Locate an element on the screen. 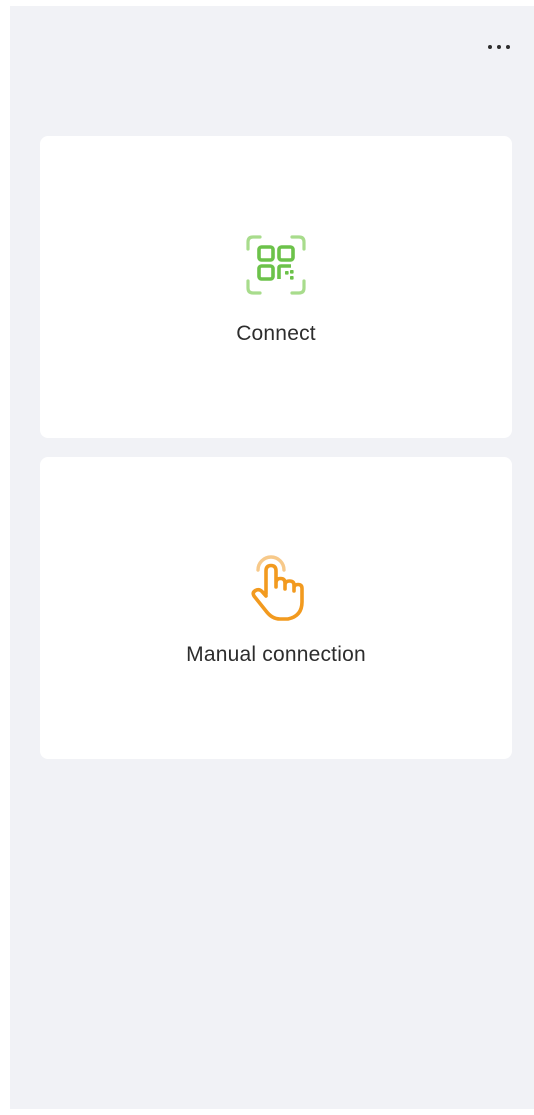 Image resolution: width=534 pixels, height=1115 pixels. manual-connection-label: Manual connection is located at coordinates (276, 654).